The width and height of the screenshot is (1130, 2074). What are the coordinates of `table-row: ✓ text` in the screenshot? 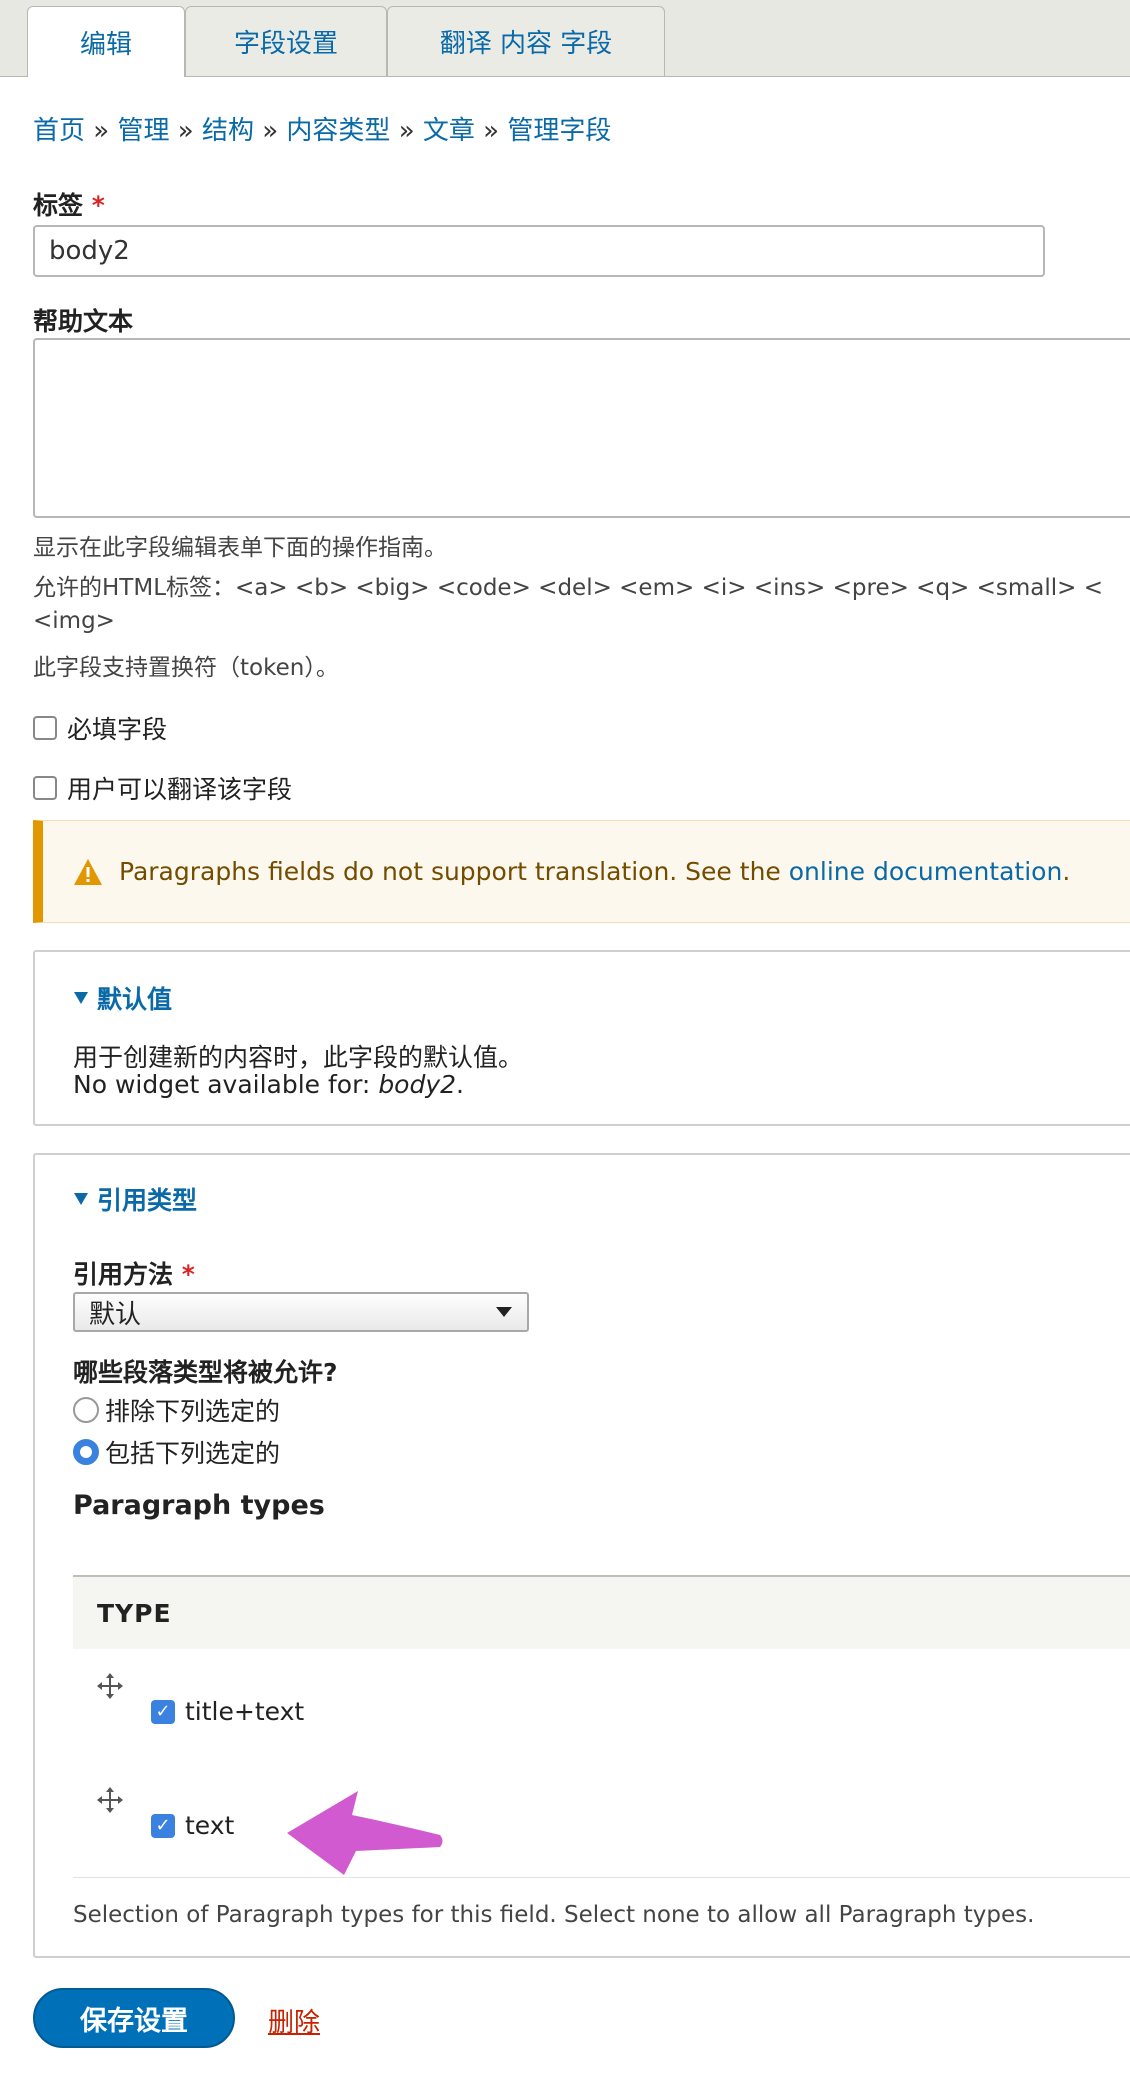 It's located at (601, 1820).